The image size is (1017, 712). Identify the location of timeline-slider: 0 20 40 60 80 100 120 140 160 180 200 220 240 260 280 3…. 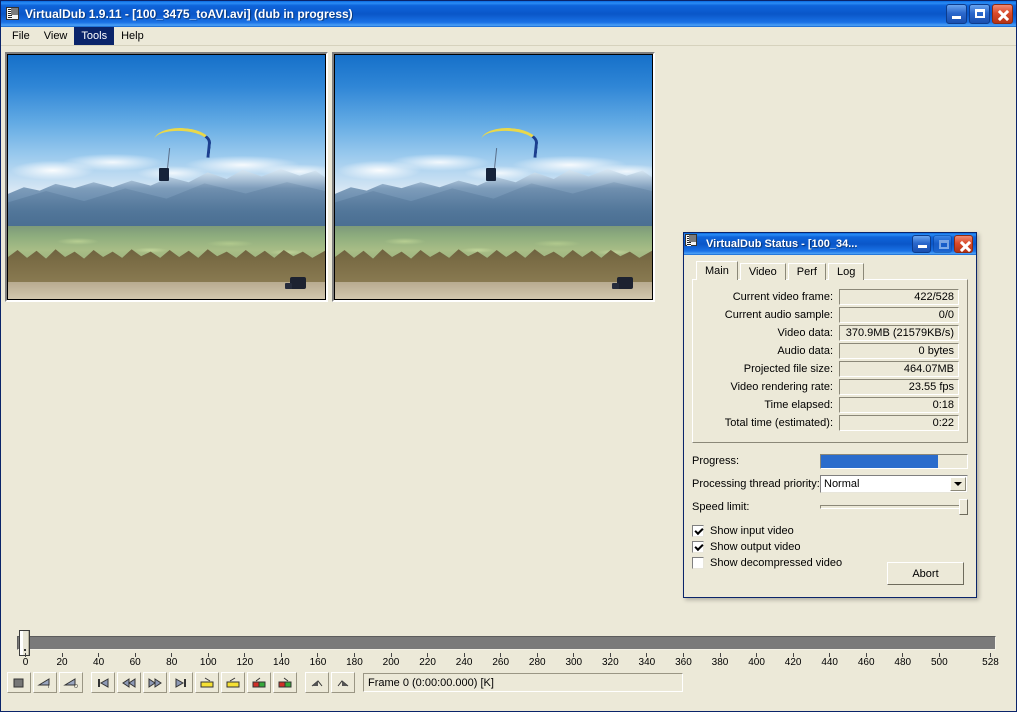
(508, 649).